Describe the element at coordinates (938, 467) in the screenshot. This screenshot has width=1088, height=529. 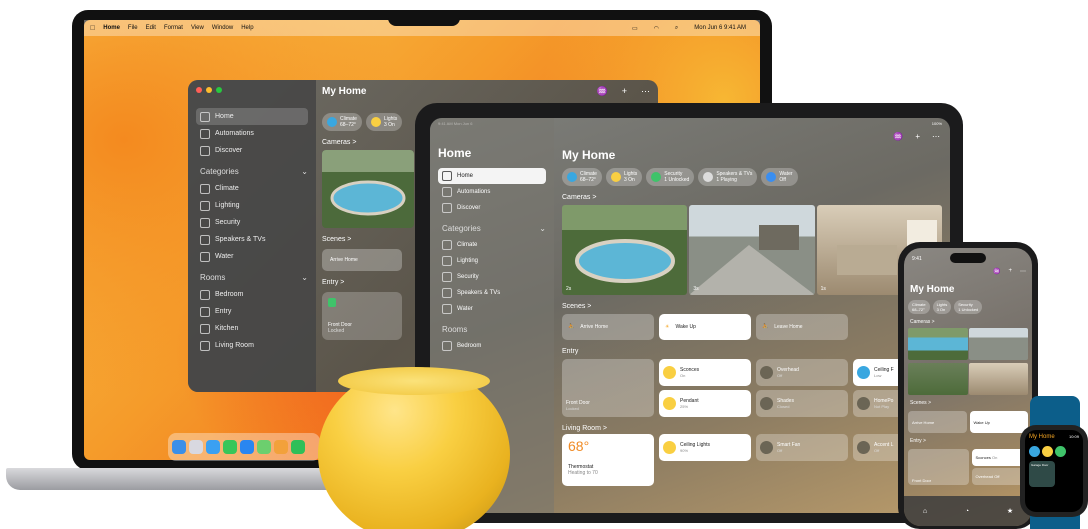
I see `front-door-tile: Front Door` at that location.